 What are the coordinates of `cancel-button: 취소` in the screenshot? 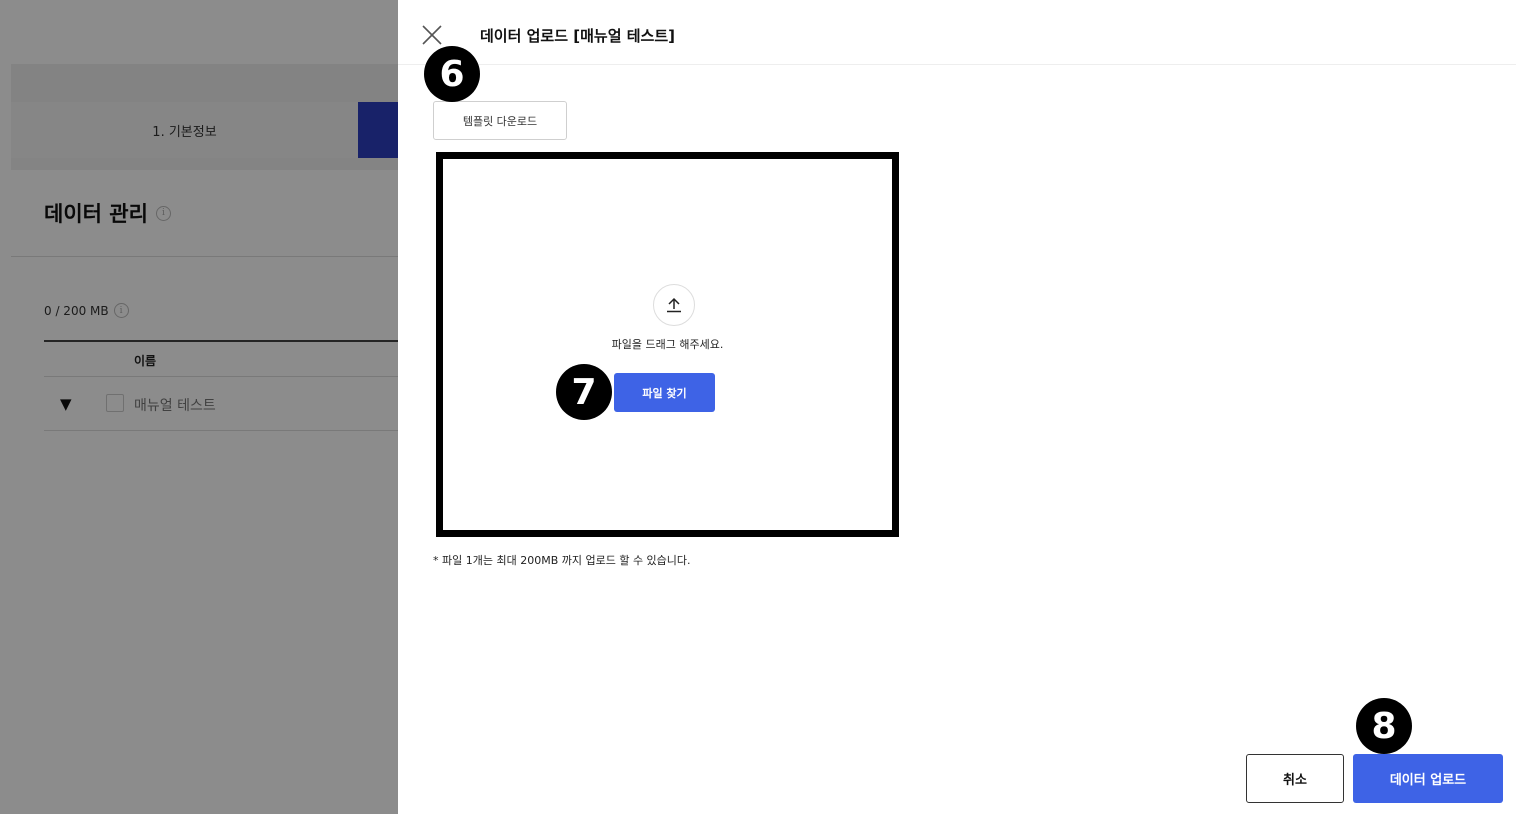 It's located at (1295, 778).